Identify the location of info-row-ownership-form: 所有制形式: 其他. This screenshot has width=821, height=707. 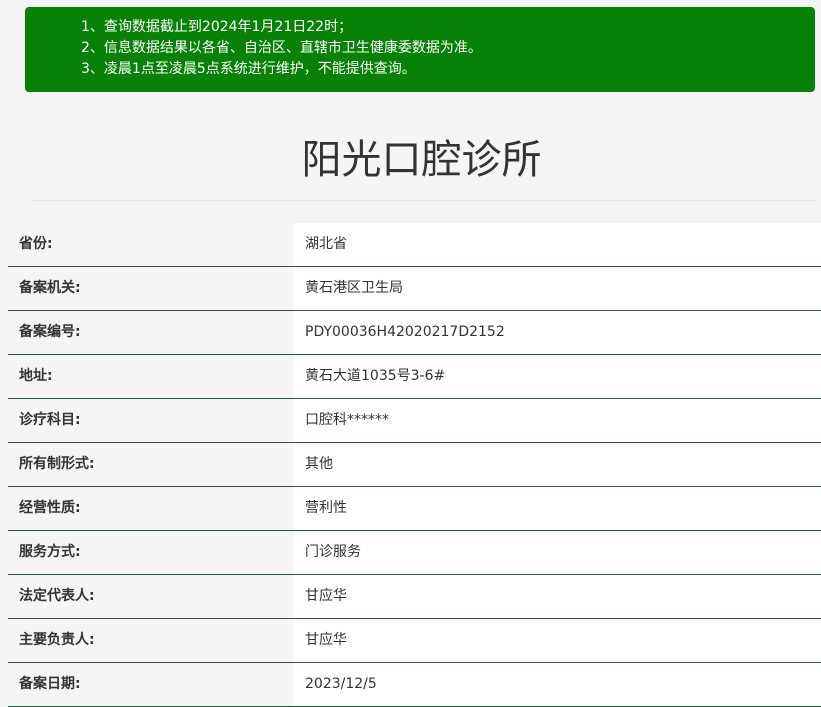
(414, 465).